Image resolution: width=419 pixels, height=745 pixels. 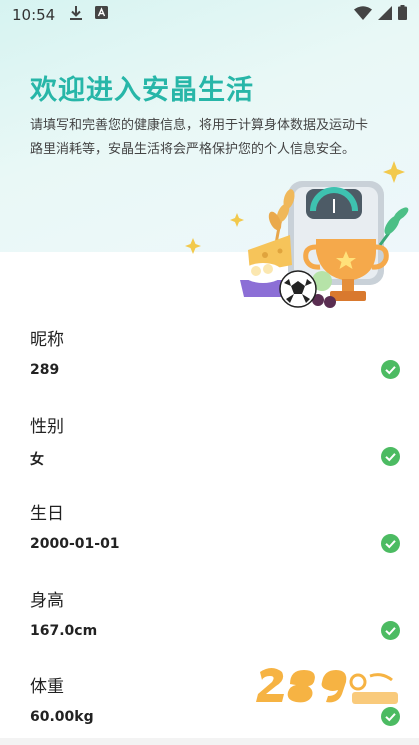 I want to click on weight-value: 60.00kg, so click(x=62, y=717).